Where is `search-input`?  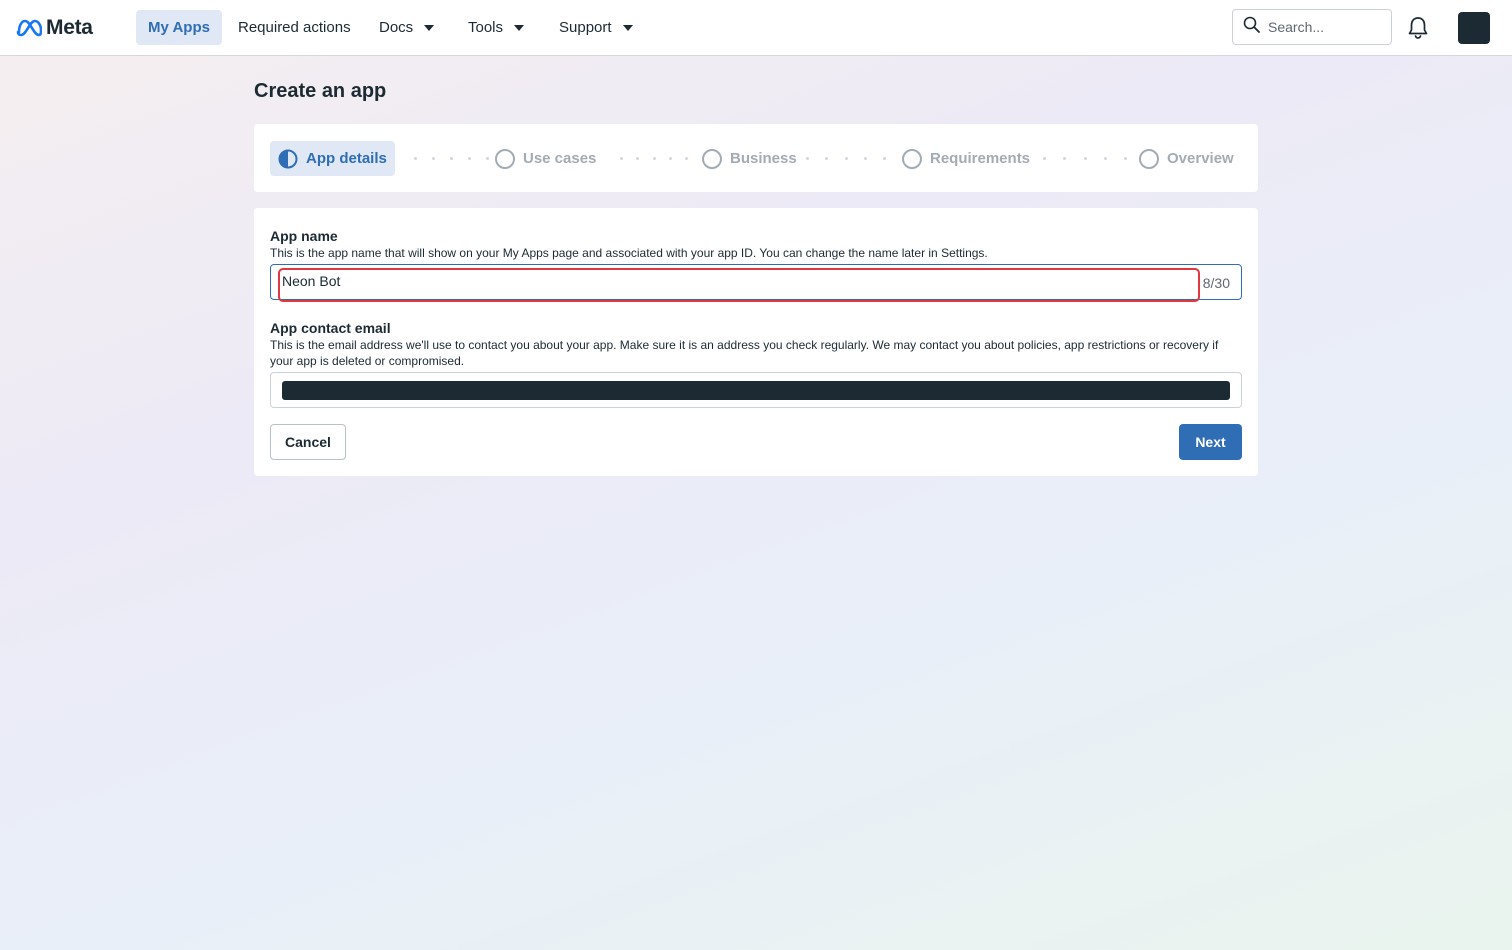
search-input is located at coordinates (1323, 27).